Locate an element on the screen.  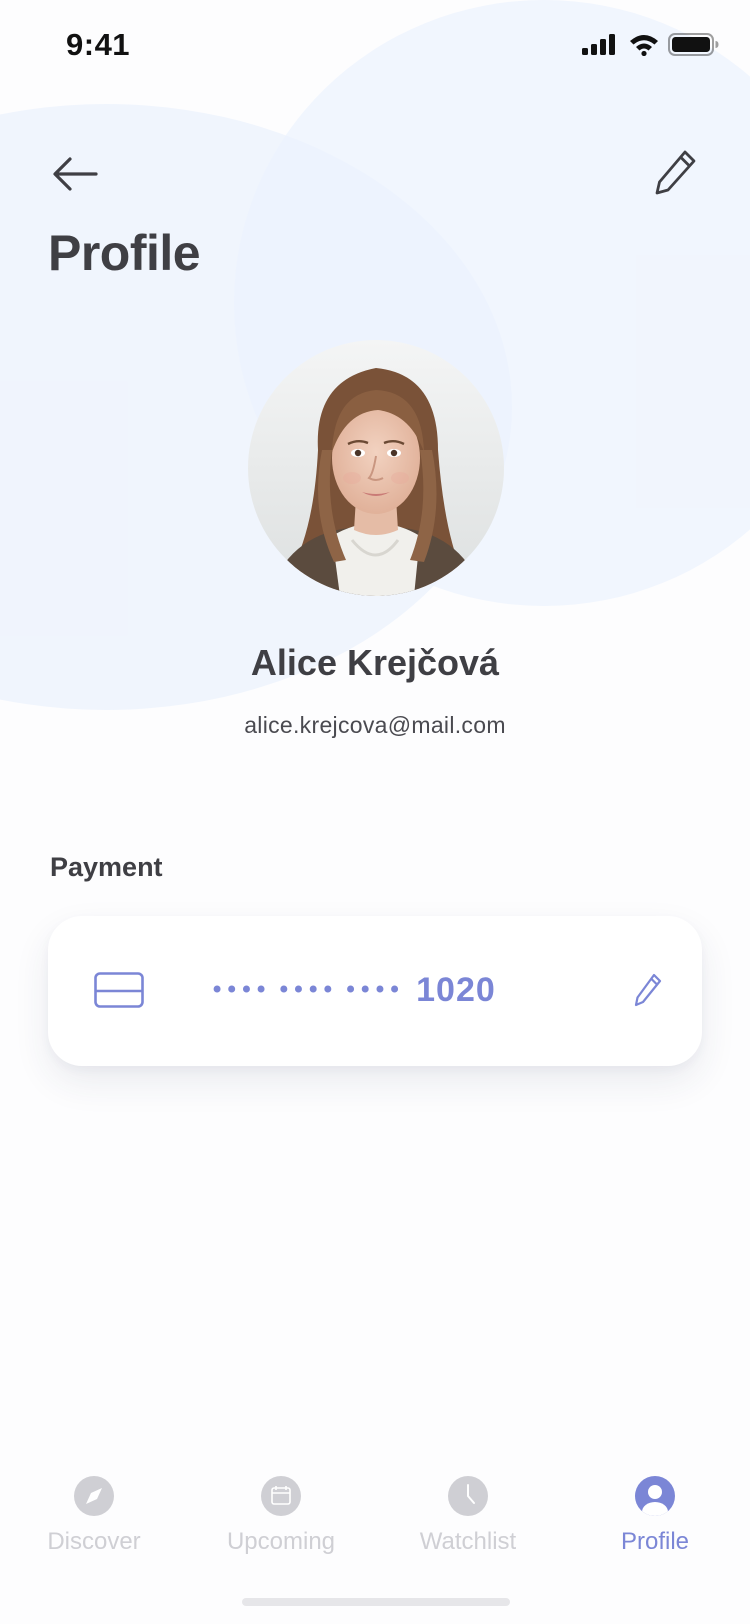
home-indicator is located at coordinates (376, 1602).